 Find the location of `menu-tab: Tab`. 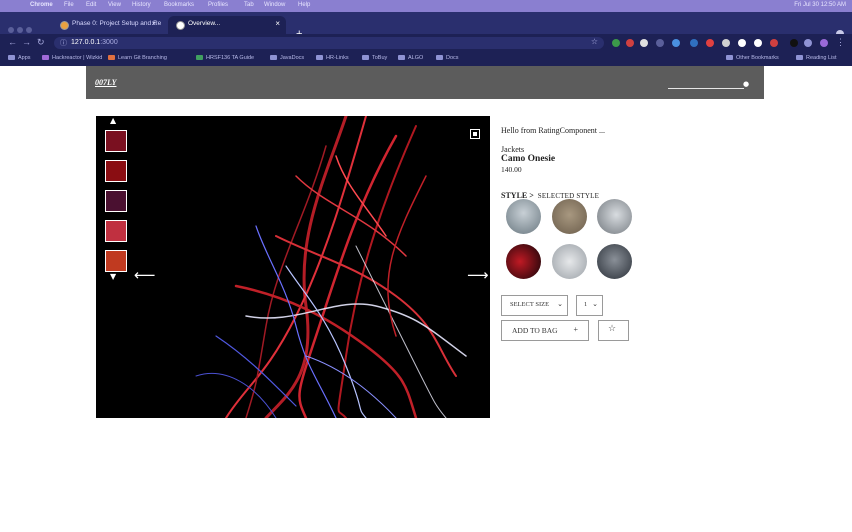

menu-tab: Tab is located at coordinates (249, 5).